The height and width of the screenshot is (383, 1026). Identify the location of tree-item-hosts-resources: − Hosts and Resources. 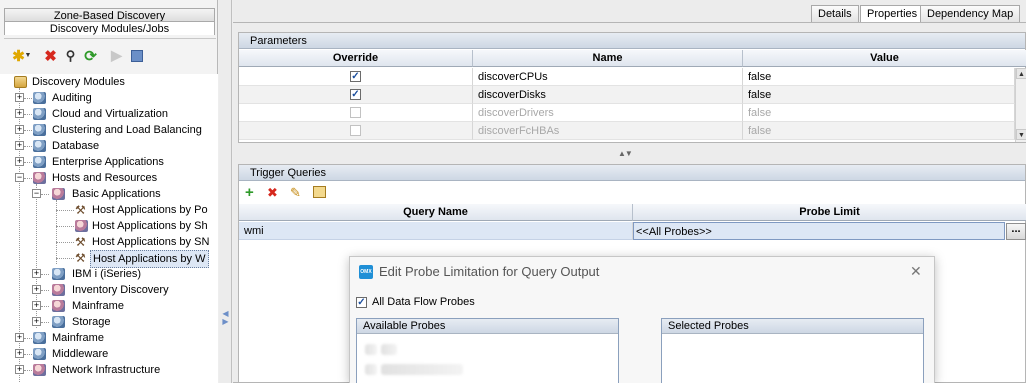
(109, 178).